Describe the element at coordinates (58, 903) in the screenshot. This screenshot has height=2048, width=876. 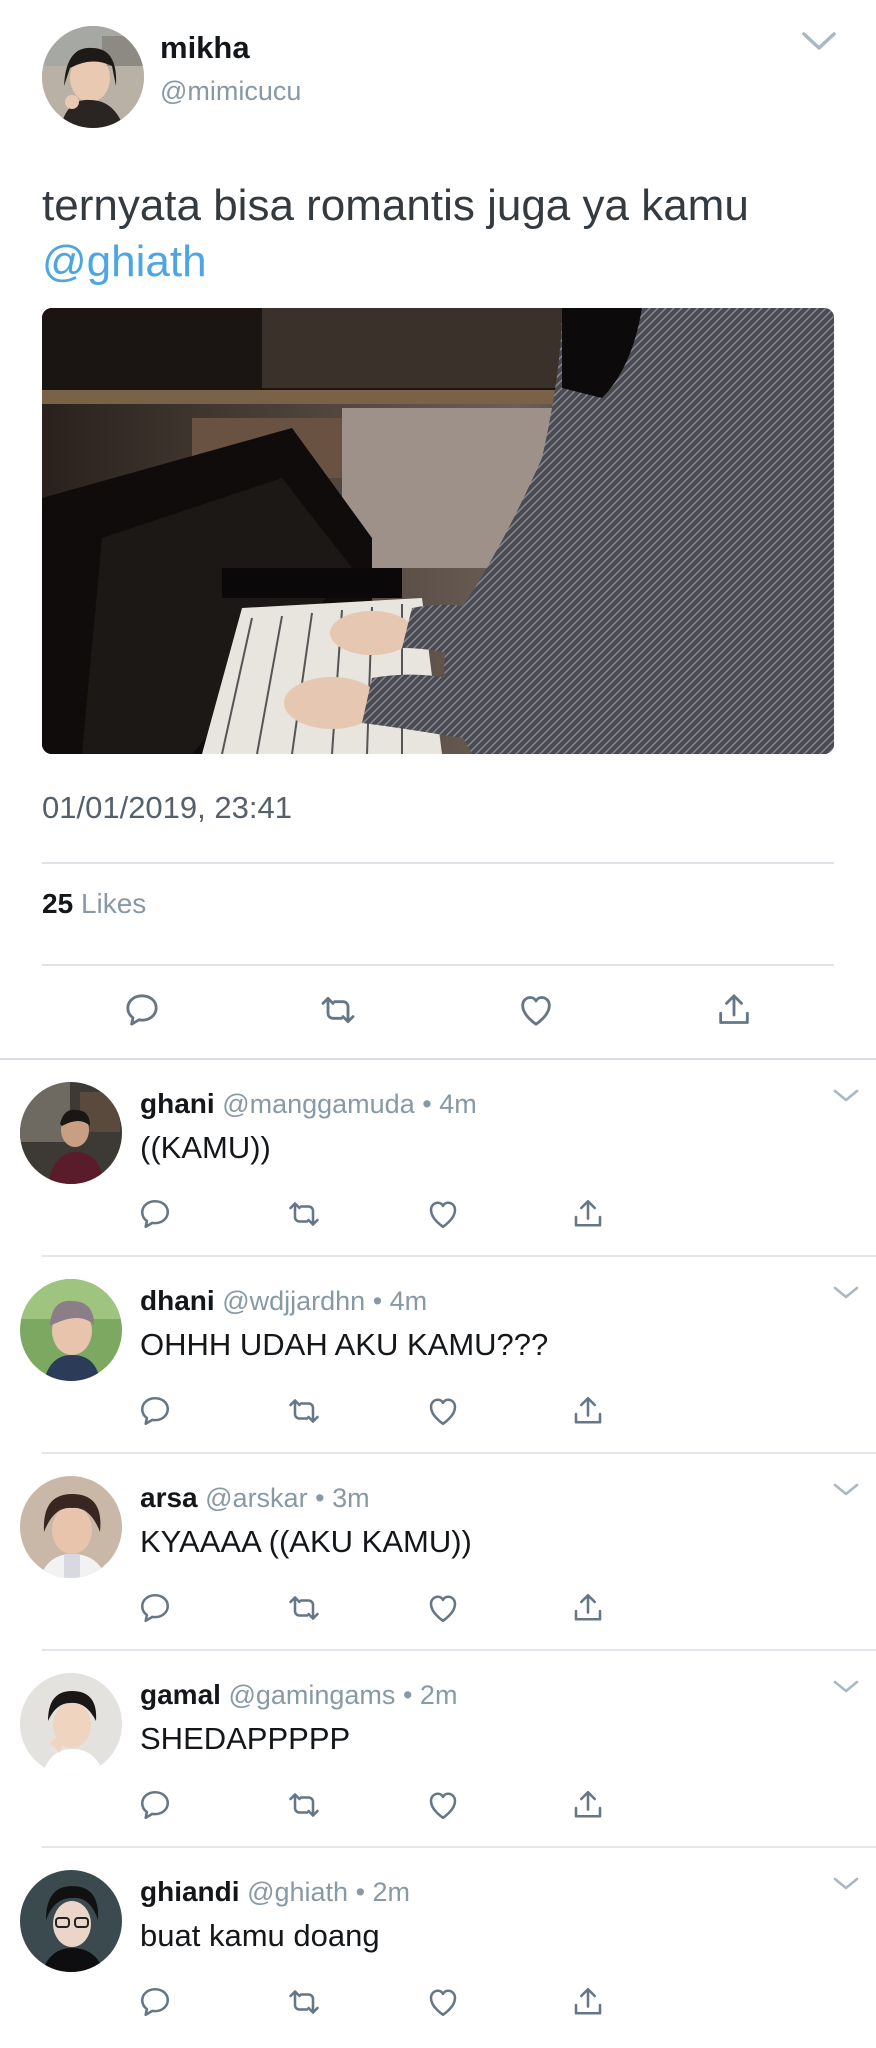
I see `likes-number: 25` at that location.